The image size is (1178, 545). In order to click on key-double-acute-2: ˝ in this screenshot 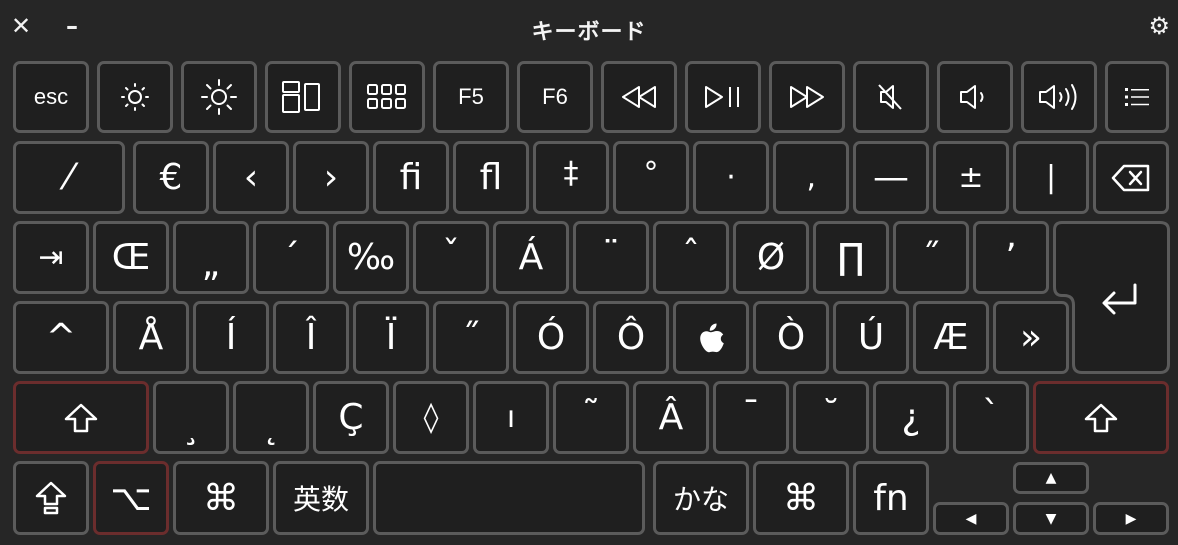, I will do `click(471, 337)`.